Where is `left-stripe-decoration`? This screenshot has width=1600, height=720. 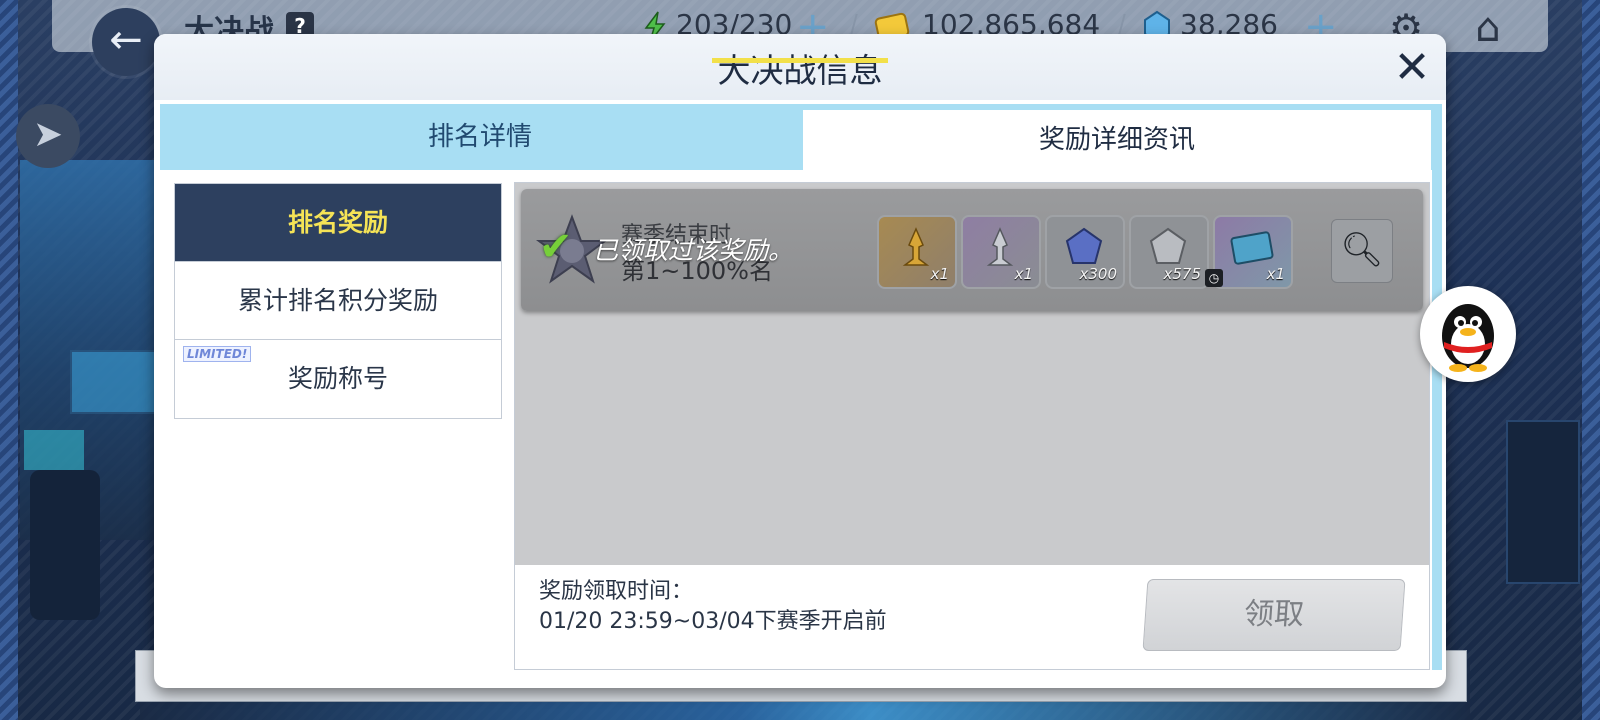 left-stripe-decoration is located at coordinates (9, 360).